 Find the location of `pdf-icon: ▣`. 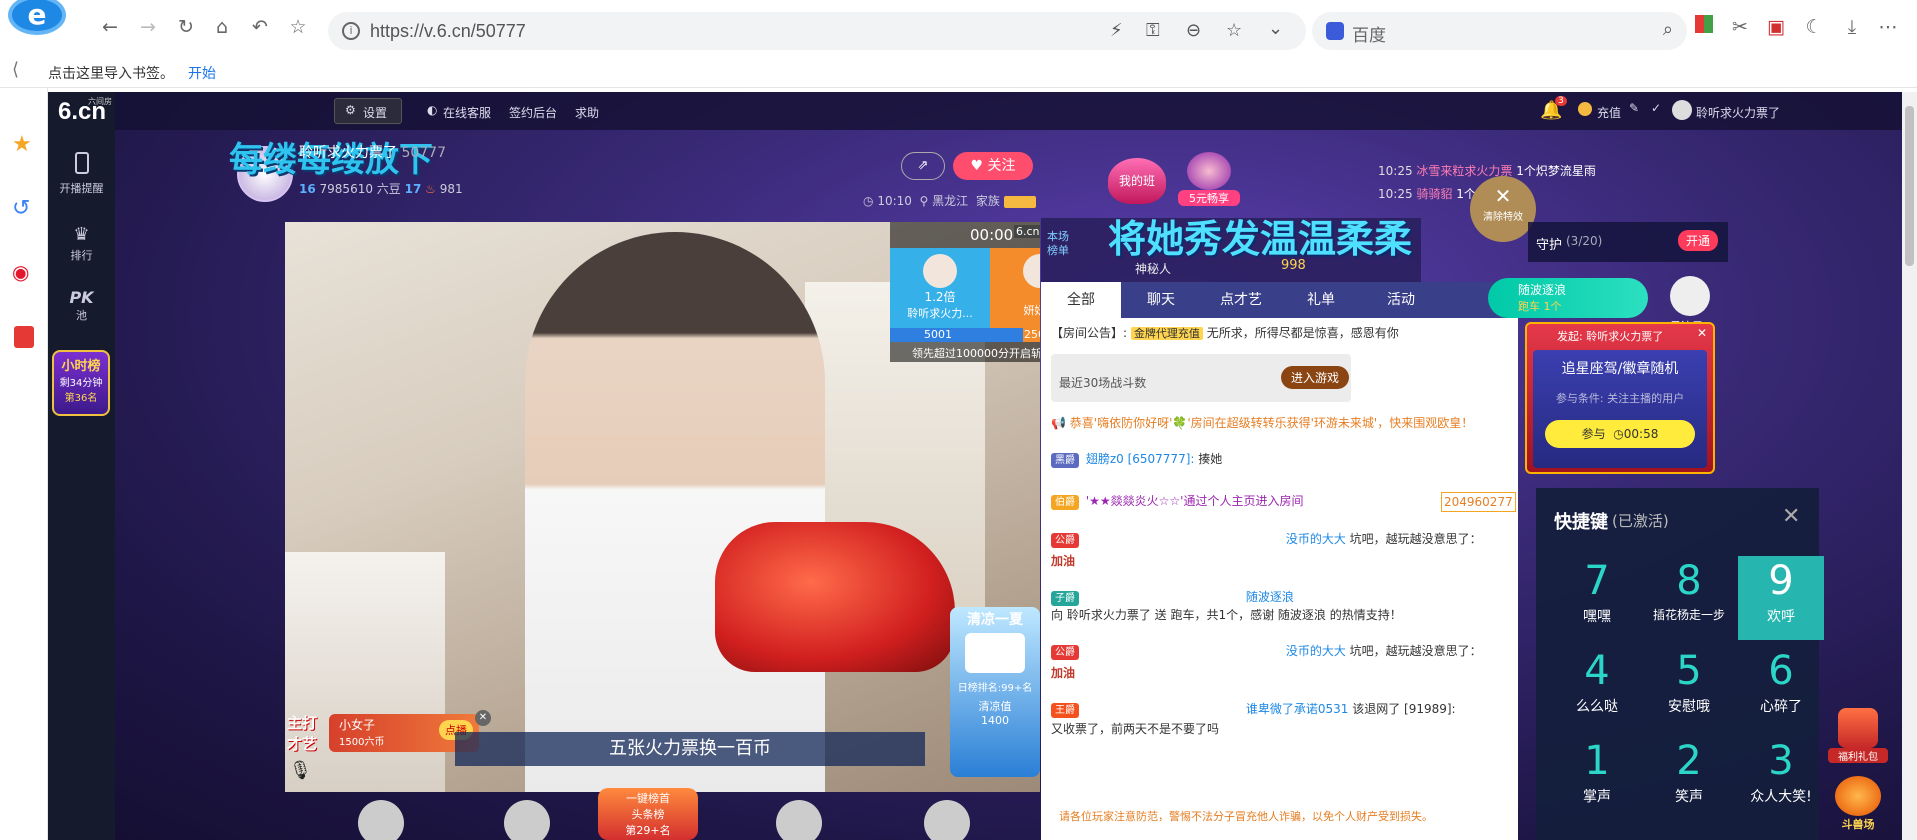

pdf-icon: ▣ is located at coordinates (1776, 27).